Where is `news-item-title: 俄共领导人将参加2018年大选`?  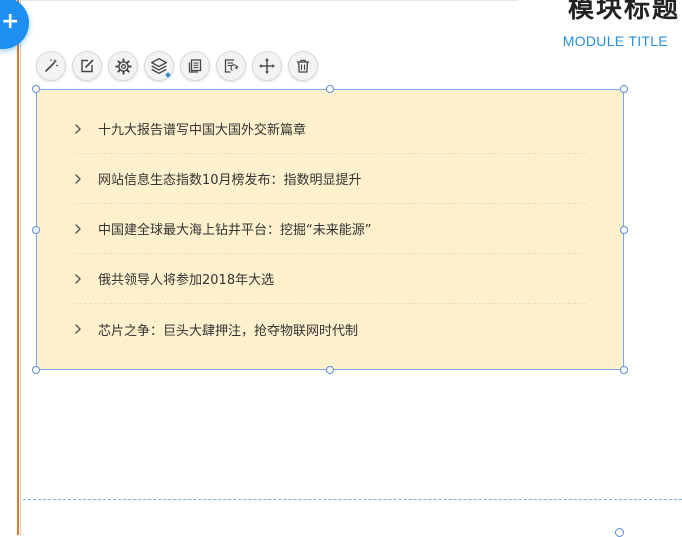 news-item-title: 俄共领导人将参加2018年大选 is located at coordinates (186, 280).